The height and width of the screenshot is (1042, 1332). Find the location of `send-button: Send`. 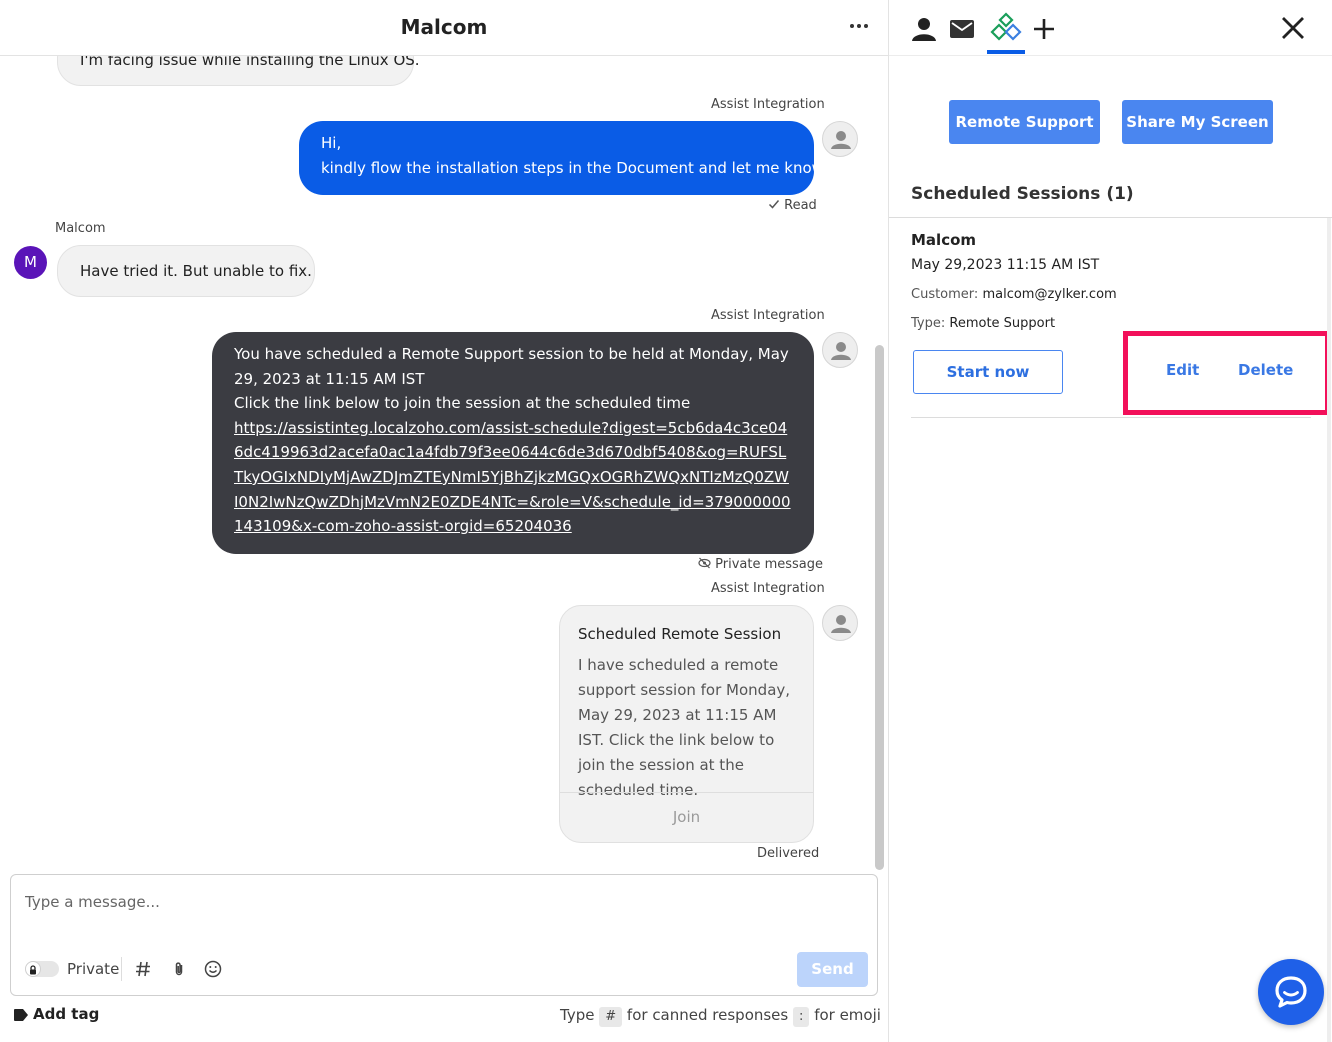

send-button: Send is located at coordinates (832, 969).